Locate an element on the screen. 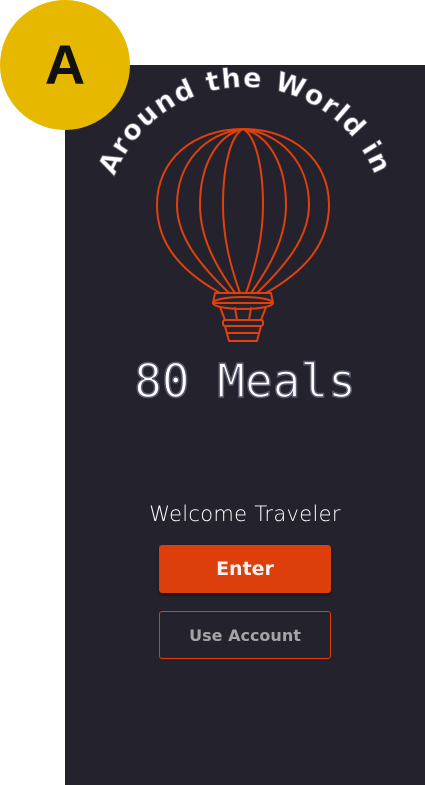  badge-letter: A is located at coordinates (65, 64).